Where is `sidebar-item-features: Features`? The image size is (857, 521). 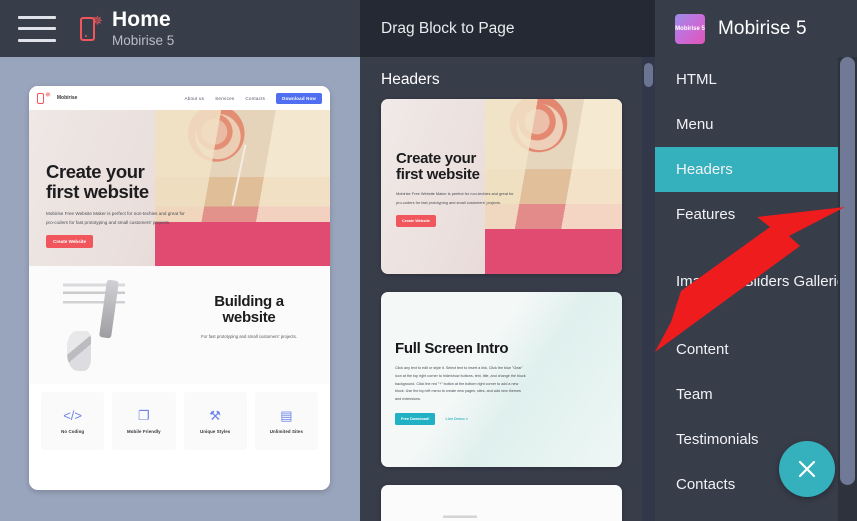 sidebar-item-features: Features is located at coordinates (756, 214).